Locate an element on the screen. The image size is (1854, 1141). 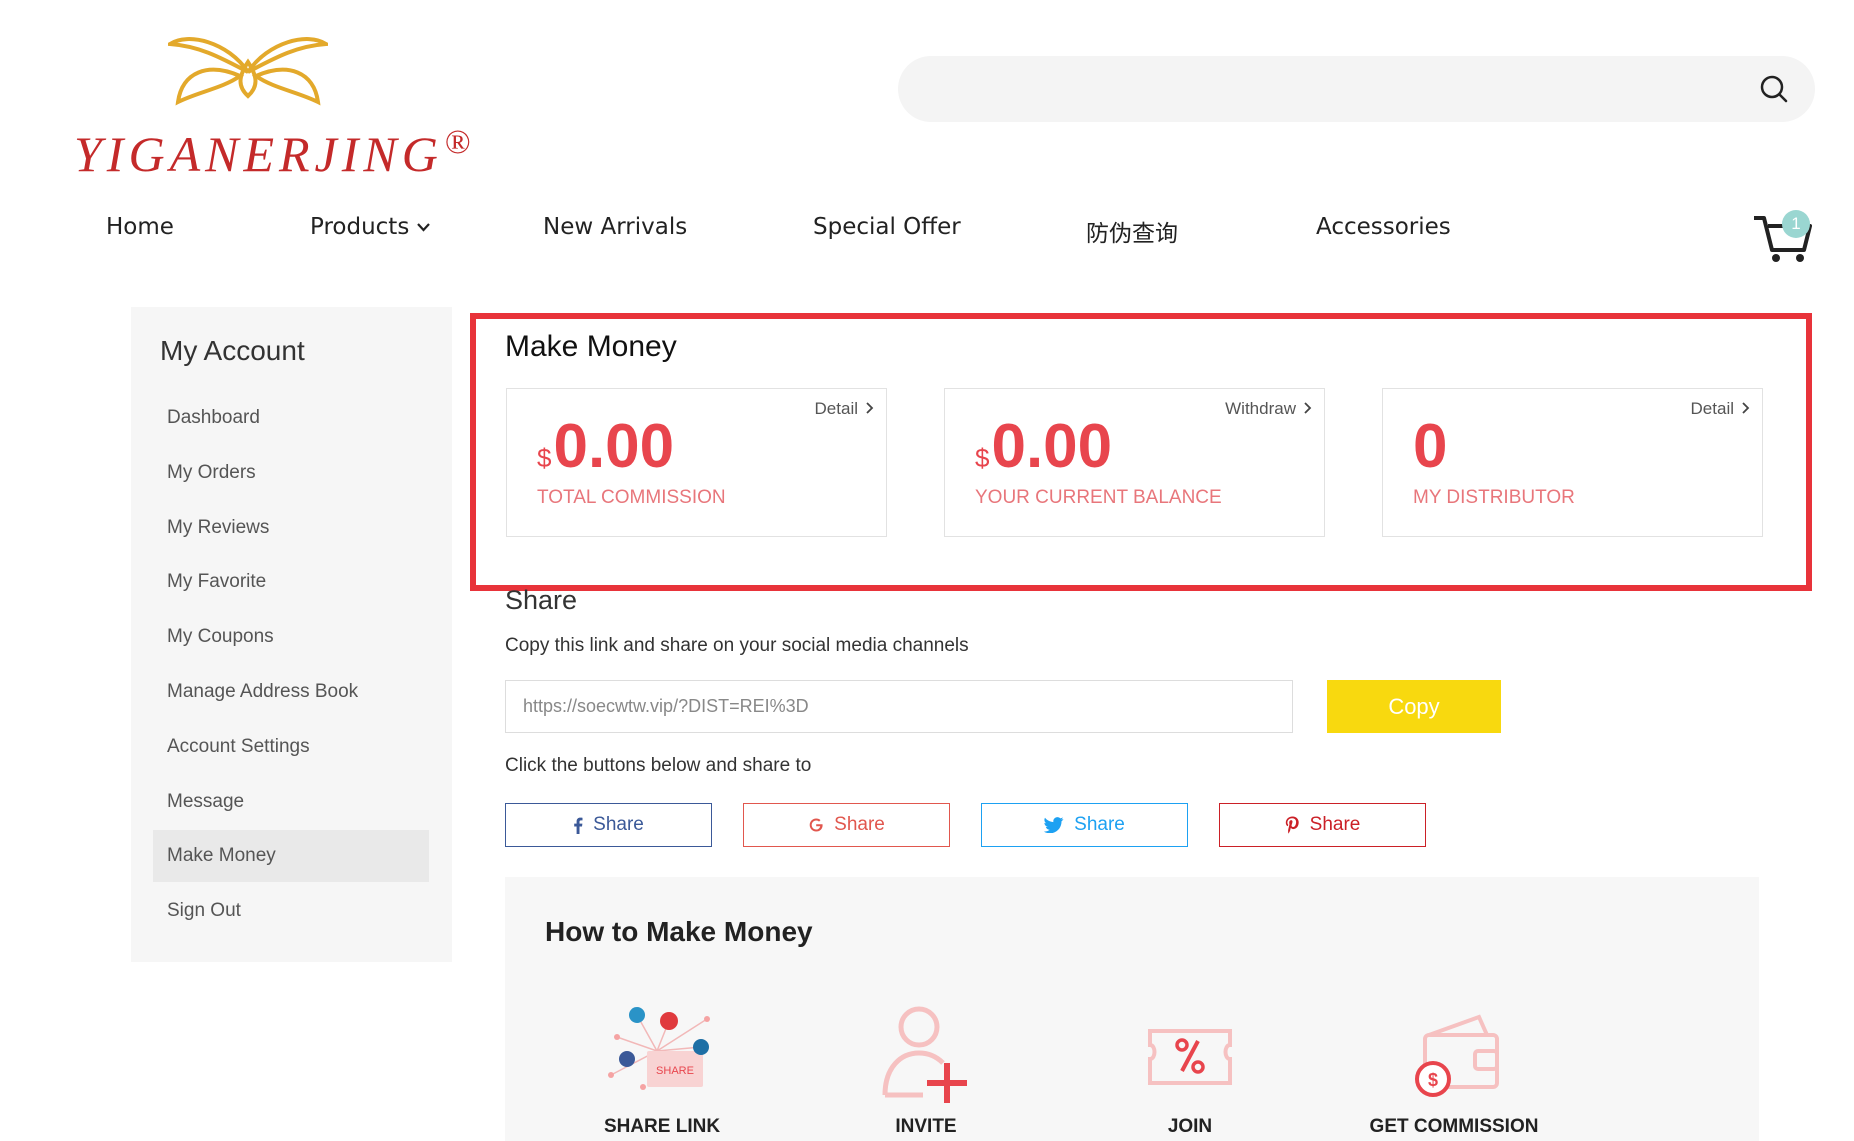
pinterest-icon is located at coordinates (1292, 825).